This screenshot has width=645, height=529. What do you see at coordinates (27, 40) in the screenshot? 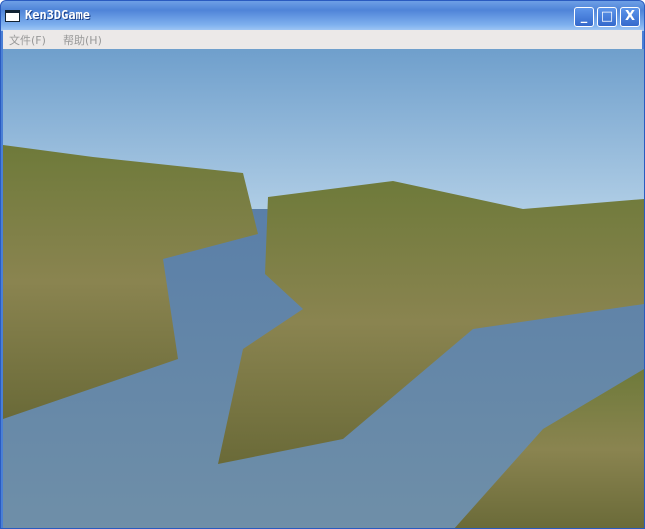
I see `menu-file: 文件(F)` at bounding box center [27, 40].